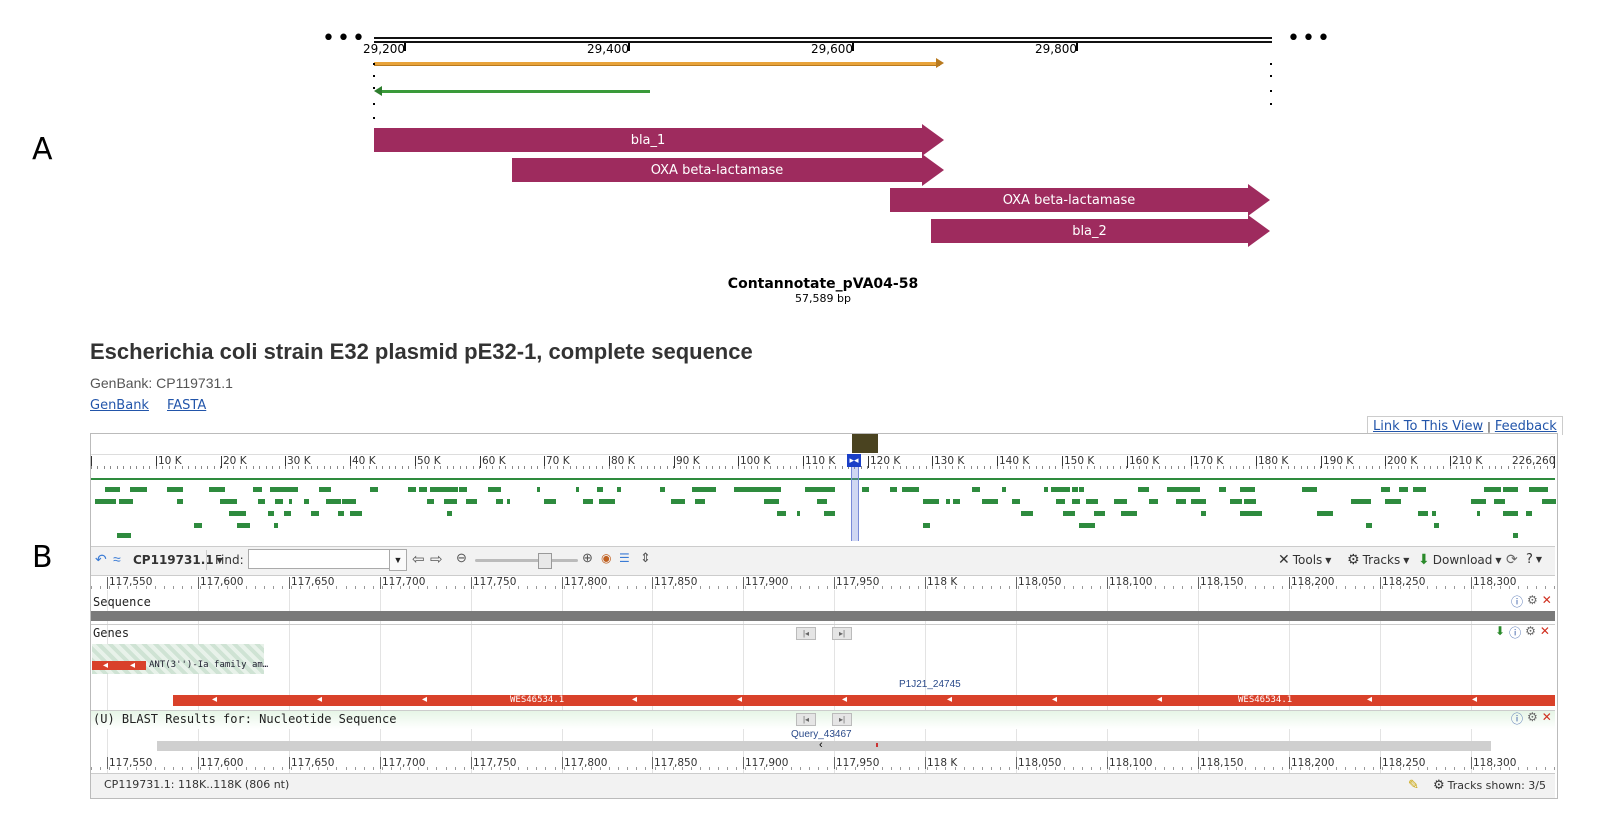 This screenshot has height=821, width=1600. What do you see at coordinates (101, 559) in the screenshot?
I see `back-icon: ↶` at bounding box center [101, 559].